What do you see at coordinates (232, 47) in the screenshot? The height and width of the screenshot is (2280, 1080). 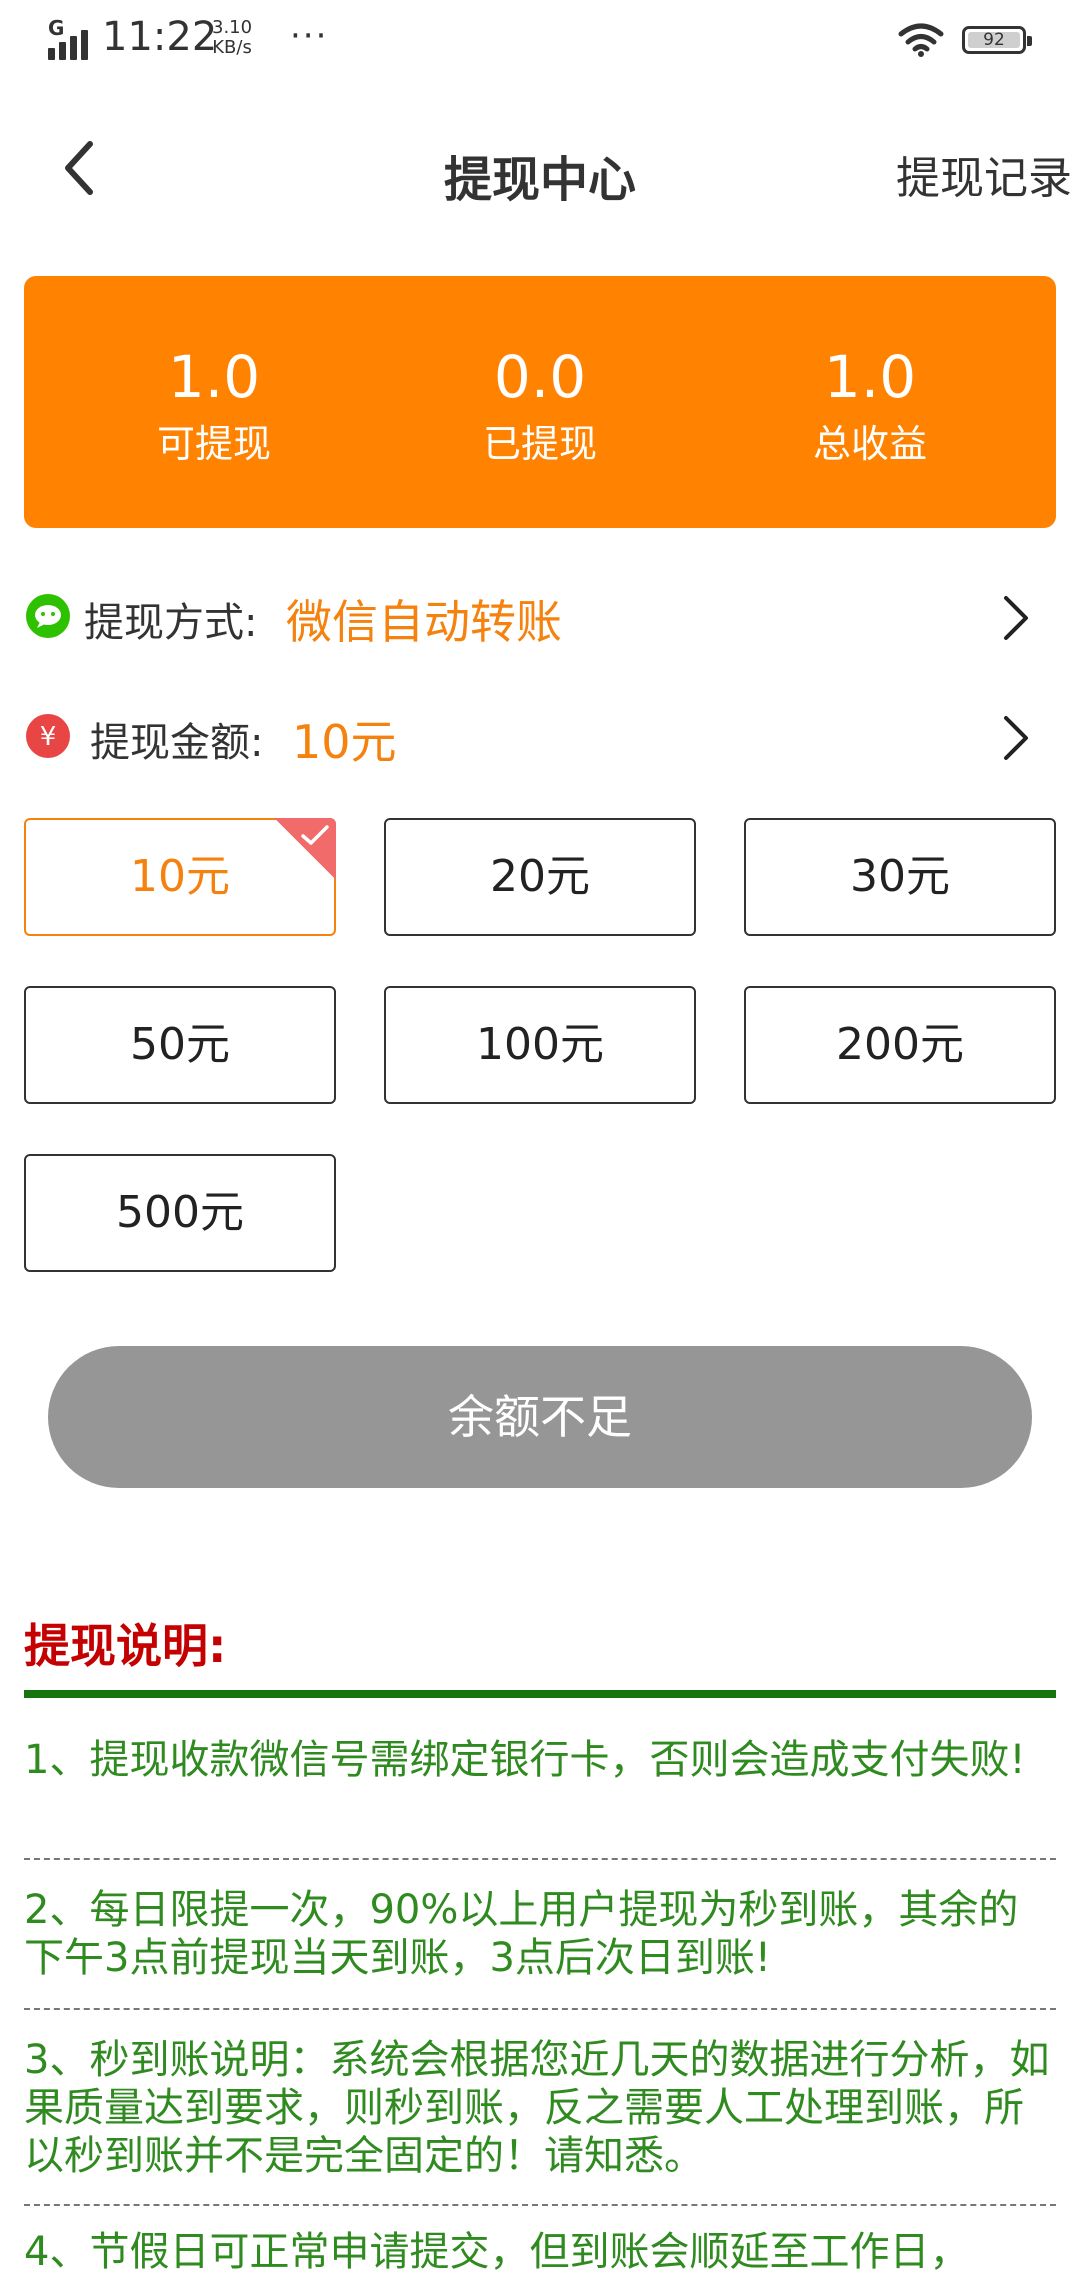 I see `network-speed-unit: KB/s` at bounding box center [232, 47].